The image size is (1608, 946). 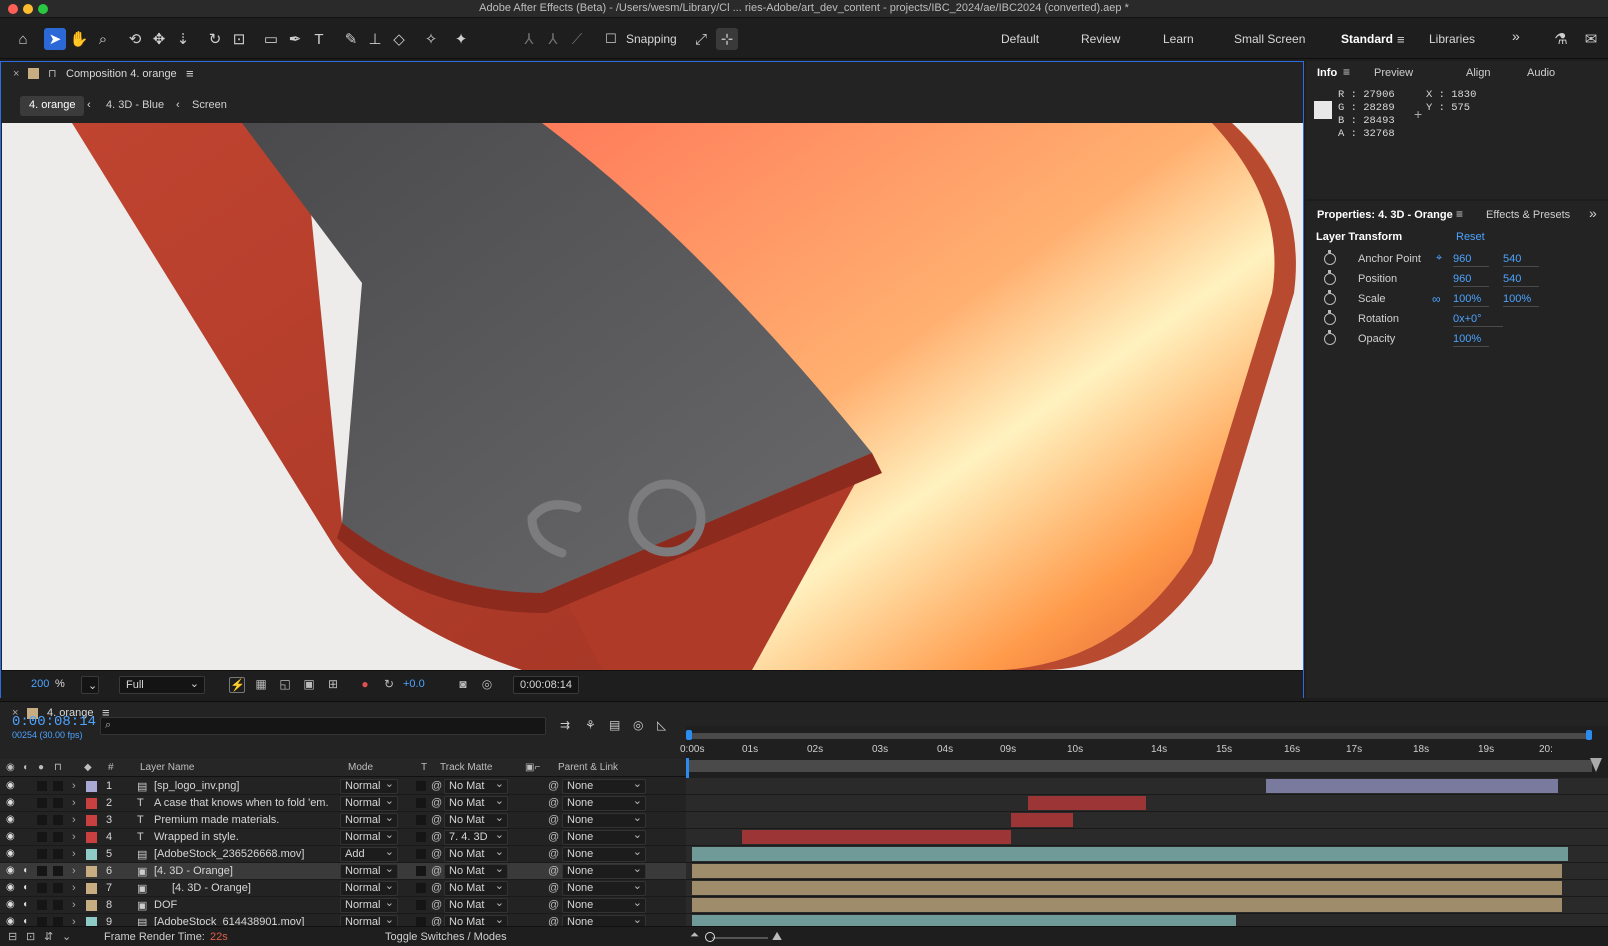 What do you see at coordinates (777, 936) in the screenshot?
I see `zoom-in-icon: ⛰` at bounding box center [777, 936].